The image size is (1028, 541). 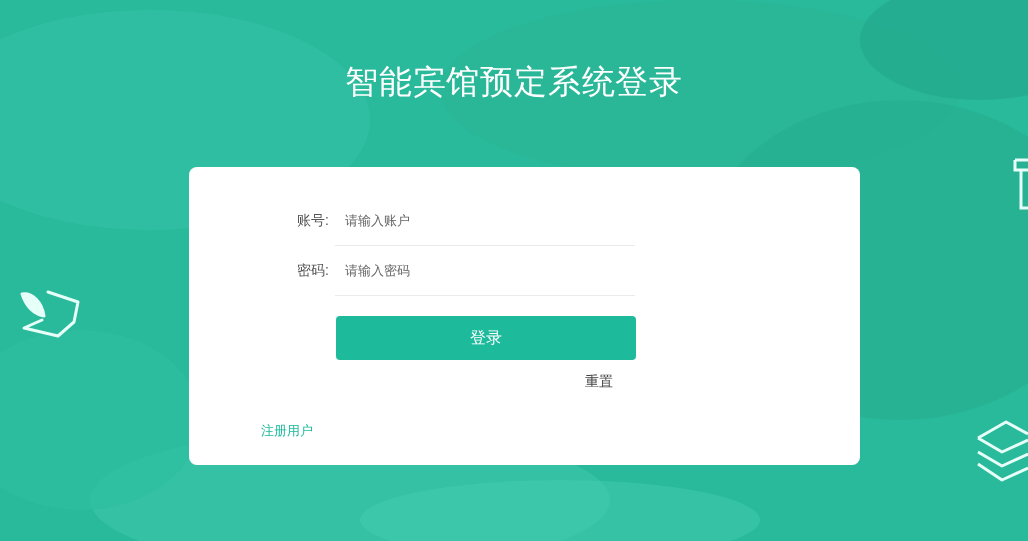 What do you see at coordinates (313, 220) in the screenshot?
I see `field-label: 账号:` at bounding box center [313, 220].